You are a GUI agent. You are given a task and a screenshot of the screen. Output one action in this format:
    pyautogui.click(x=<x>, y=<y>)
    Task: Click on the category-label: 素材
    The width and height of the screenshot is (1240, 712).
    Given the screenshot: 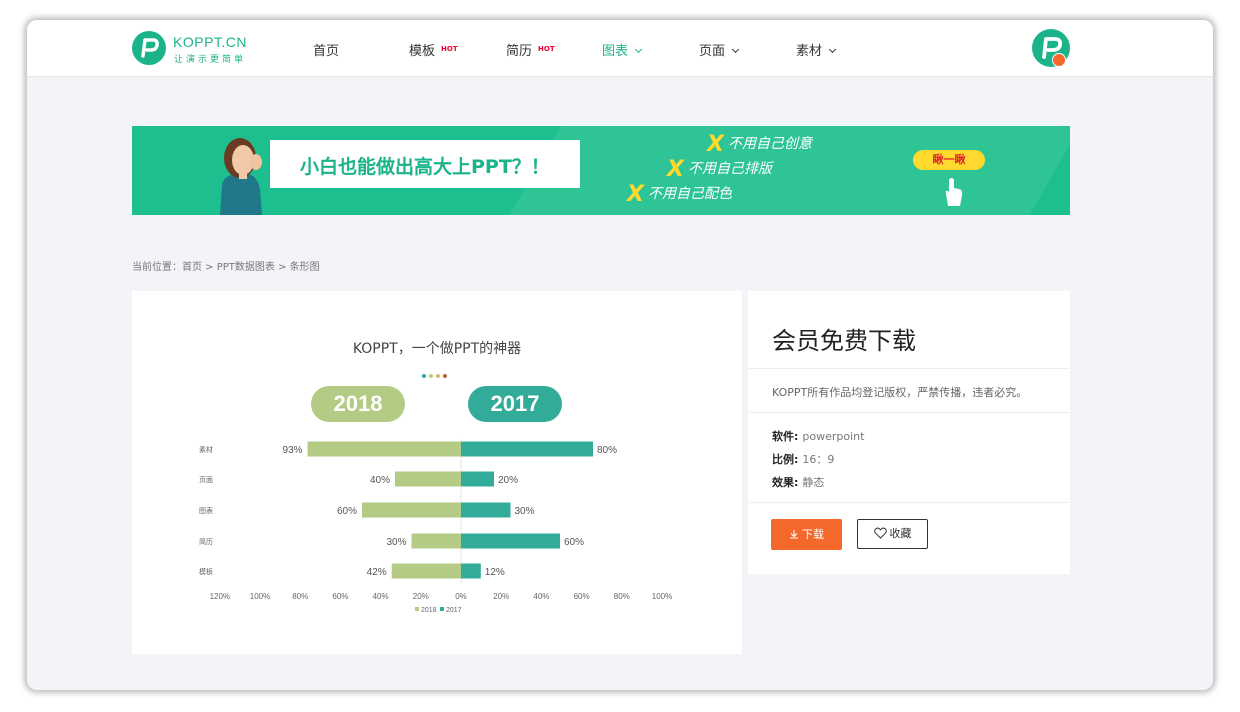 What is the action you would take?
    pyautogui.click(x=206, y=449)
    